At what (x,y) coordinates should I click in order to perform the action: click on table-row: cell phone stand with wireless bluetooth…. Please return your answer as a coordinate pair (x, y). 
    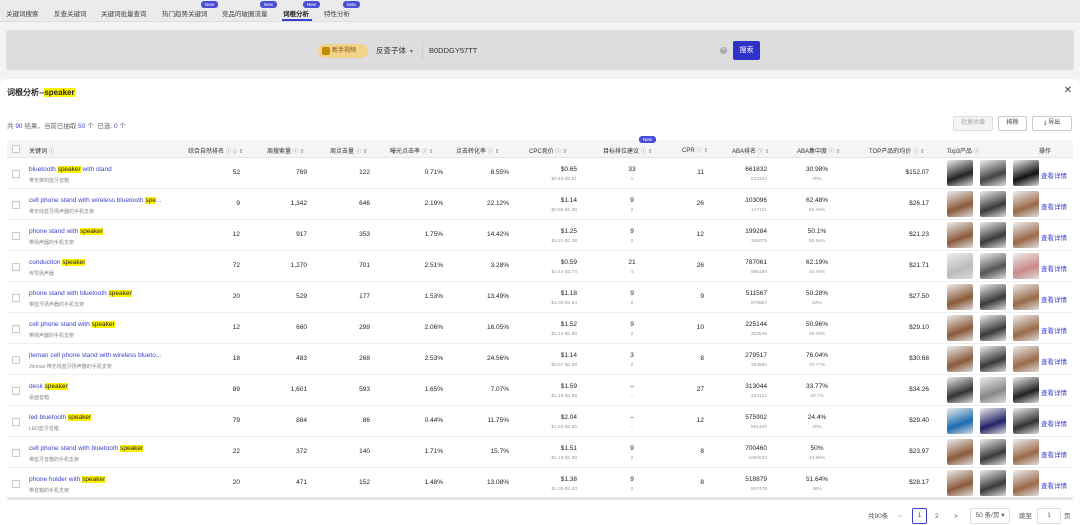
    Looking at the image, I should click on (540, 204).